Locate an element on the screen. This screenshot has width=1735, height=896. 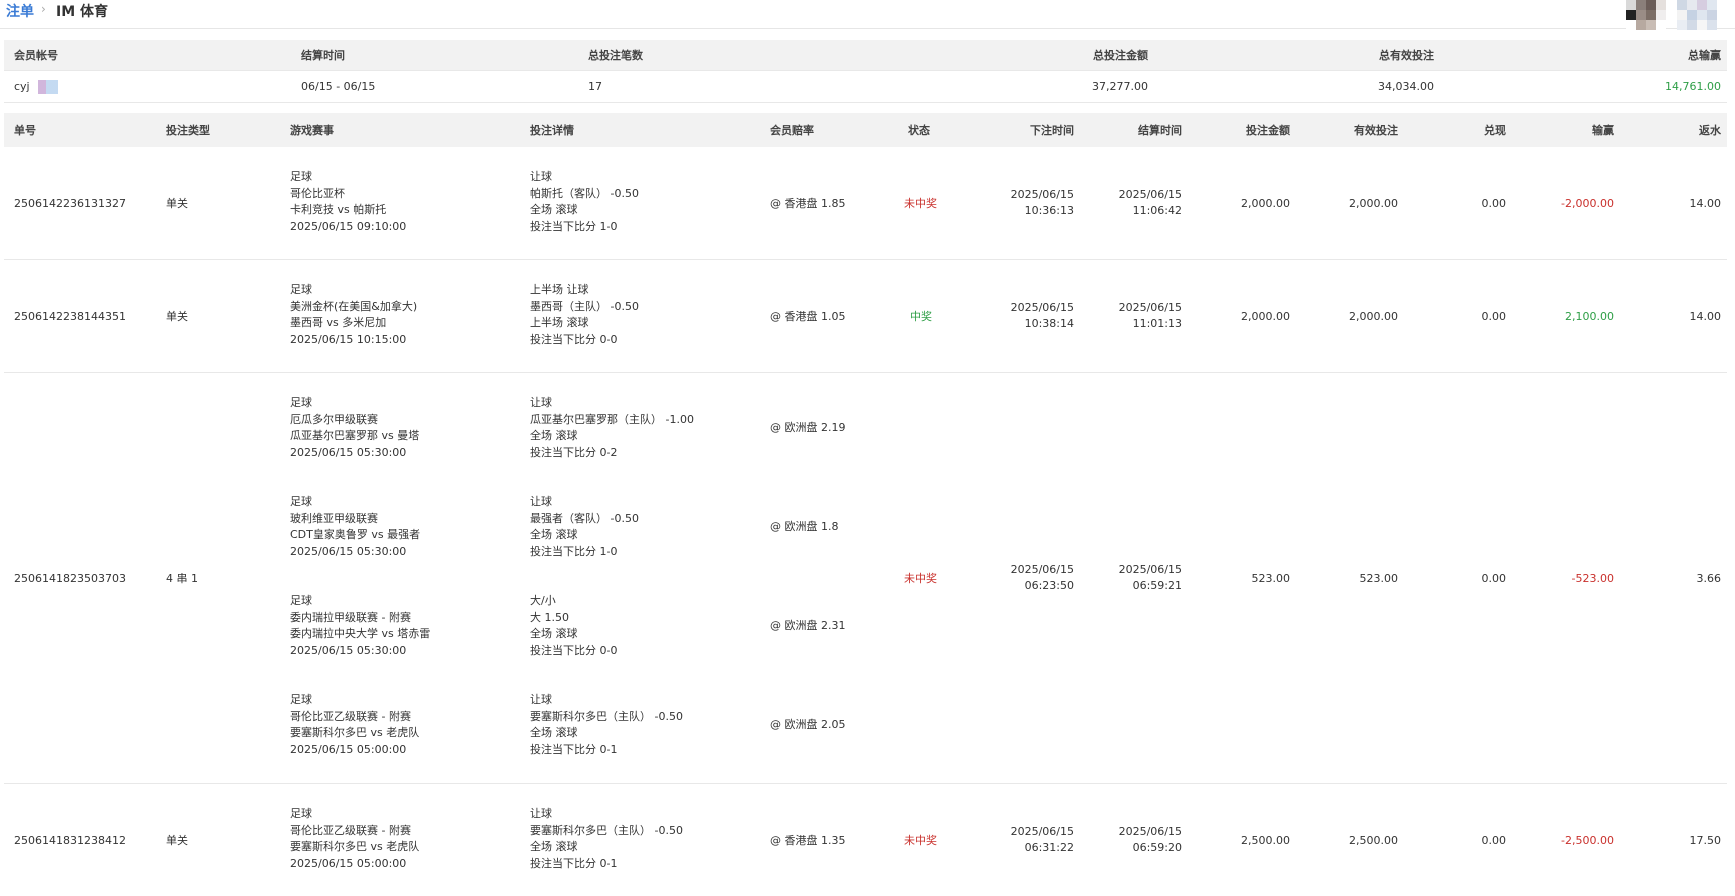
period: 上半场 滚球 is located at coordinates (559, 322).